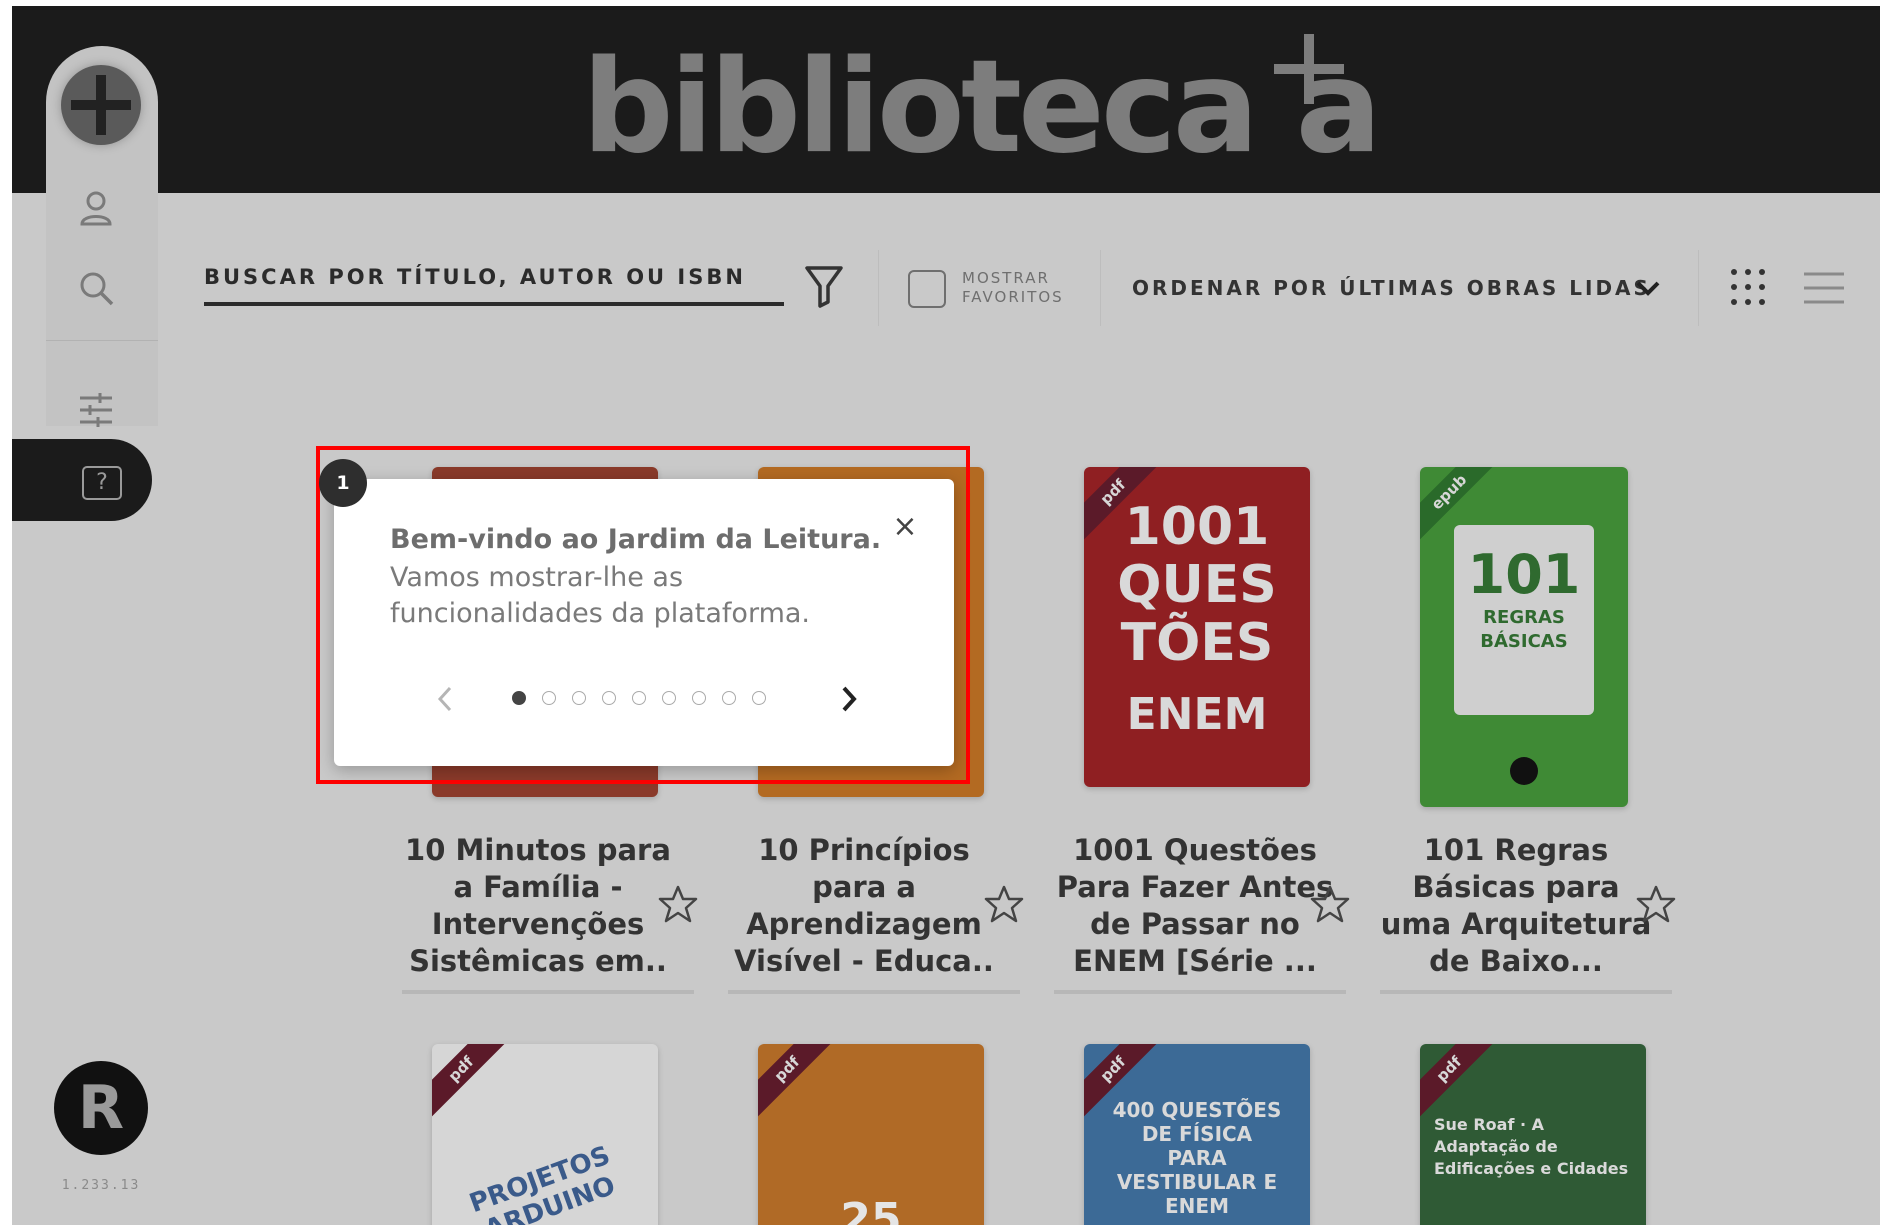 The width and height of the screenshot is (1880, 1225). Describe the element at coordinates (1197, 585) in the screenshot. I see `cover-text: QUES` at that location.